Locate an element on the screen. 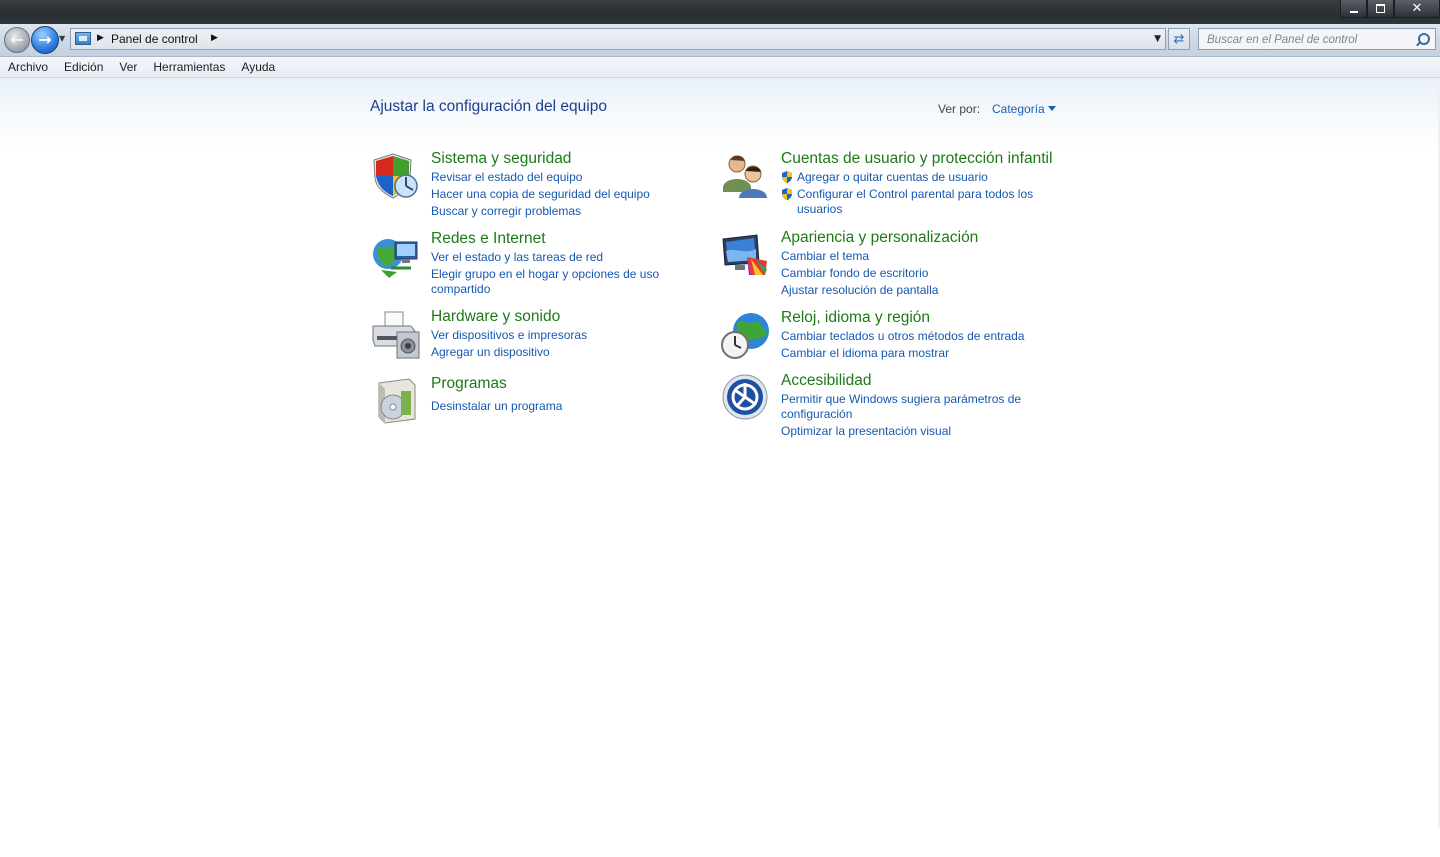  category-title-network-internet: Redes e Internet is located at coordinates (488, 239).